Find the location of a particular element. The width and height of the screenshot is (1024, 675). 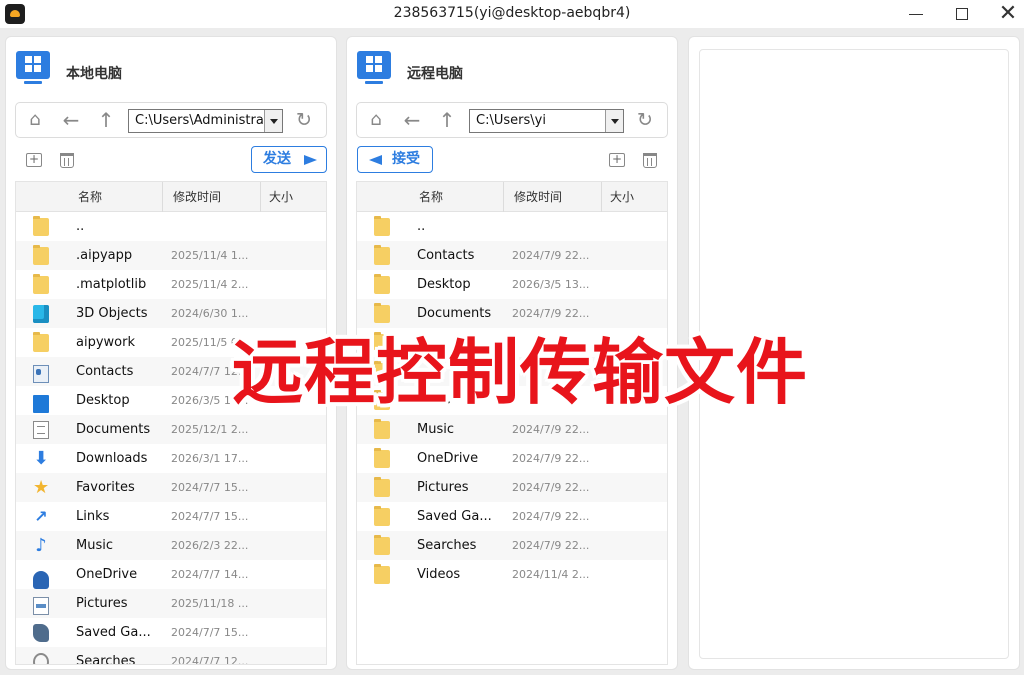

file-name: Desktop is located at coordinates (444, 284).